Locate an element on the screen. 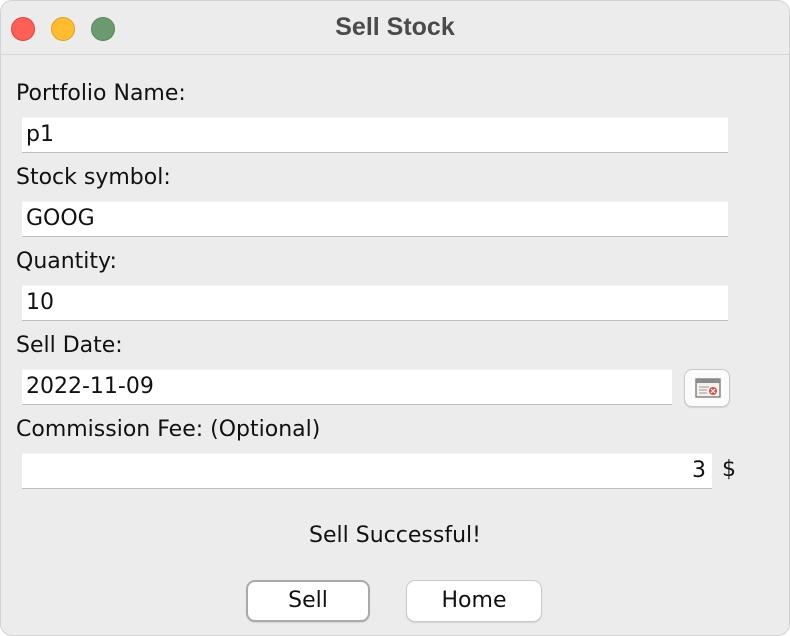  calendar-icon is located at coordinates (708, 388).